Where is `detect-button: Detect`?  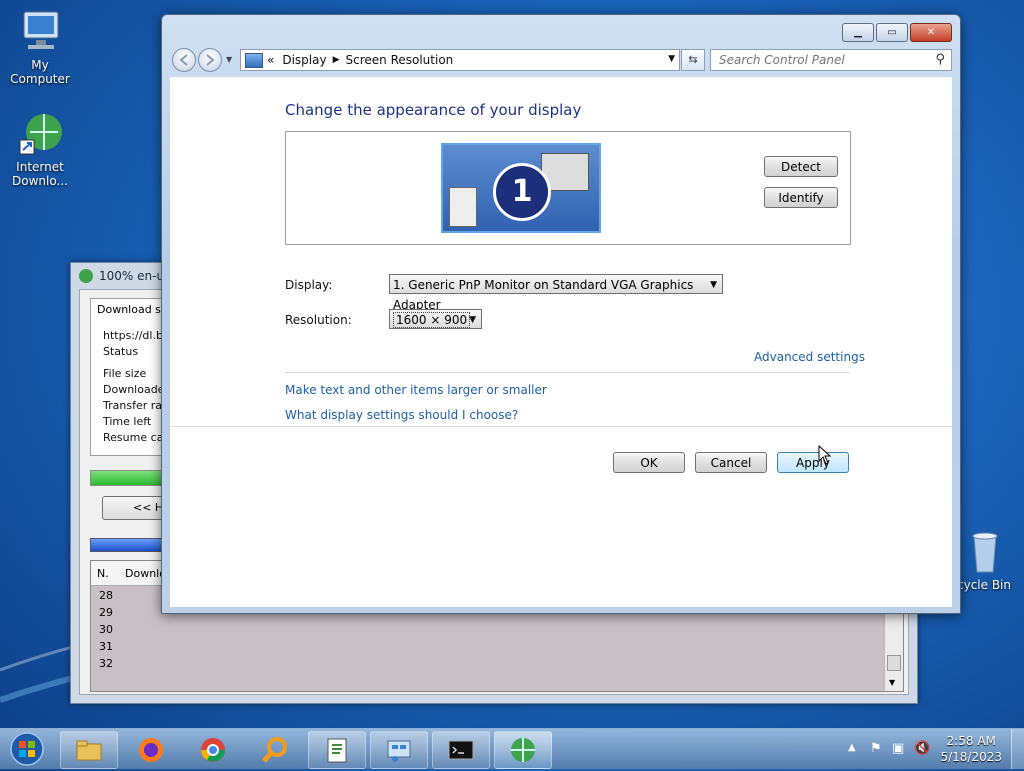 detect-button: Detect is located at coordinates (801, 166).